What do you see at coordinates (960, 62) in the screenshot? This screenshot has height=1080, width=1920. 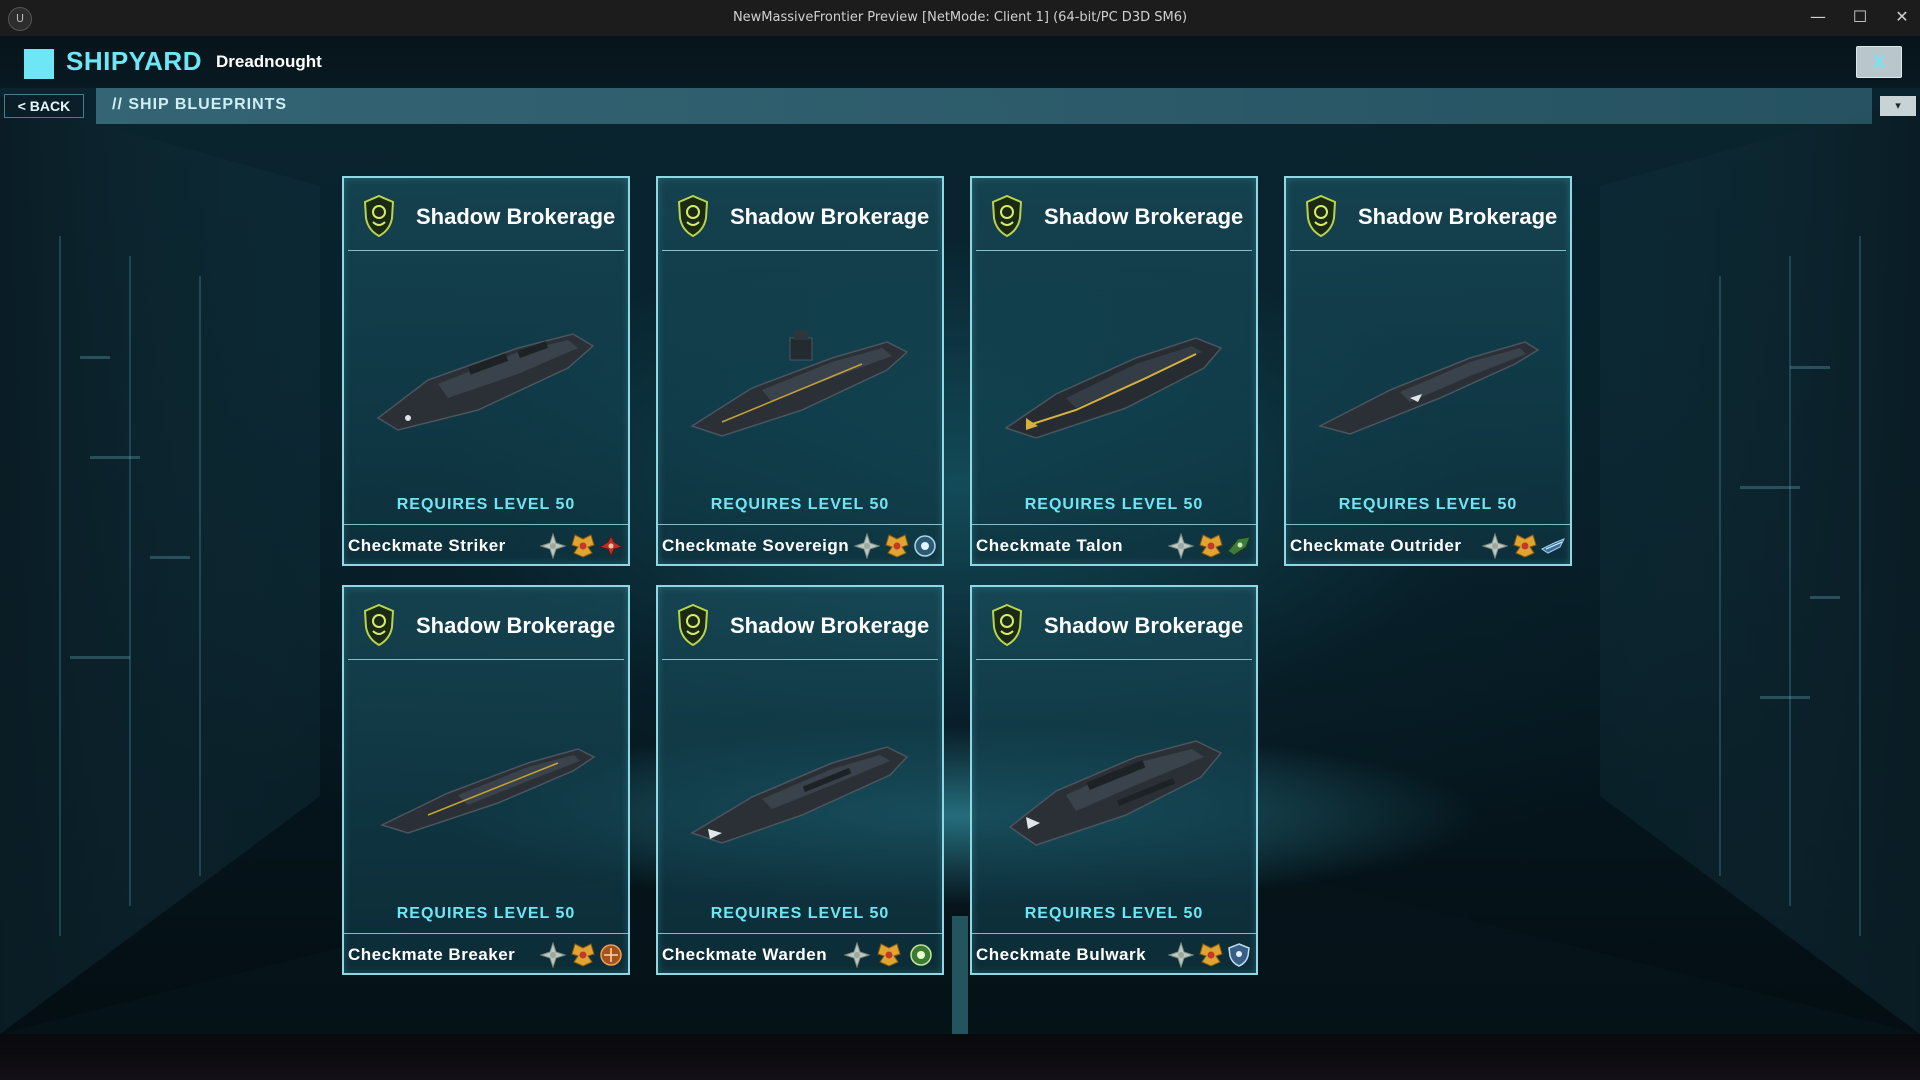 I see `shipyard-header: SHIPYARD Dreadnought X` at bounding box center [960, 62].